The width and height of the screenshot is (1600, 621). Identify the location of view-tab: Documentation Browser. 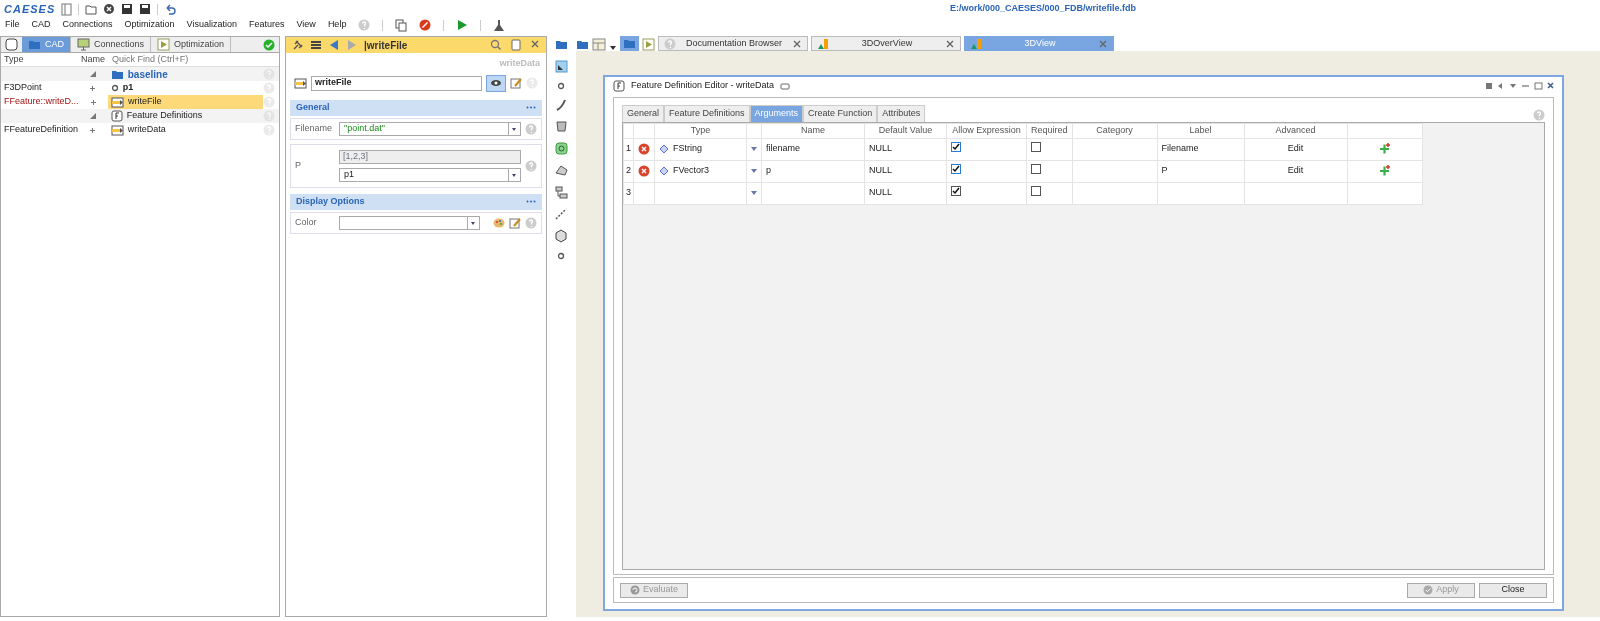
(733, 43).